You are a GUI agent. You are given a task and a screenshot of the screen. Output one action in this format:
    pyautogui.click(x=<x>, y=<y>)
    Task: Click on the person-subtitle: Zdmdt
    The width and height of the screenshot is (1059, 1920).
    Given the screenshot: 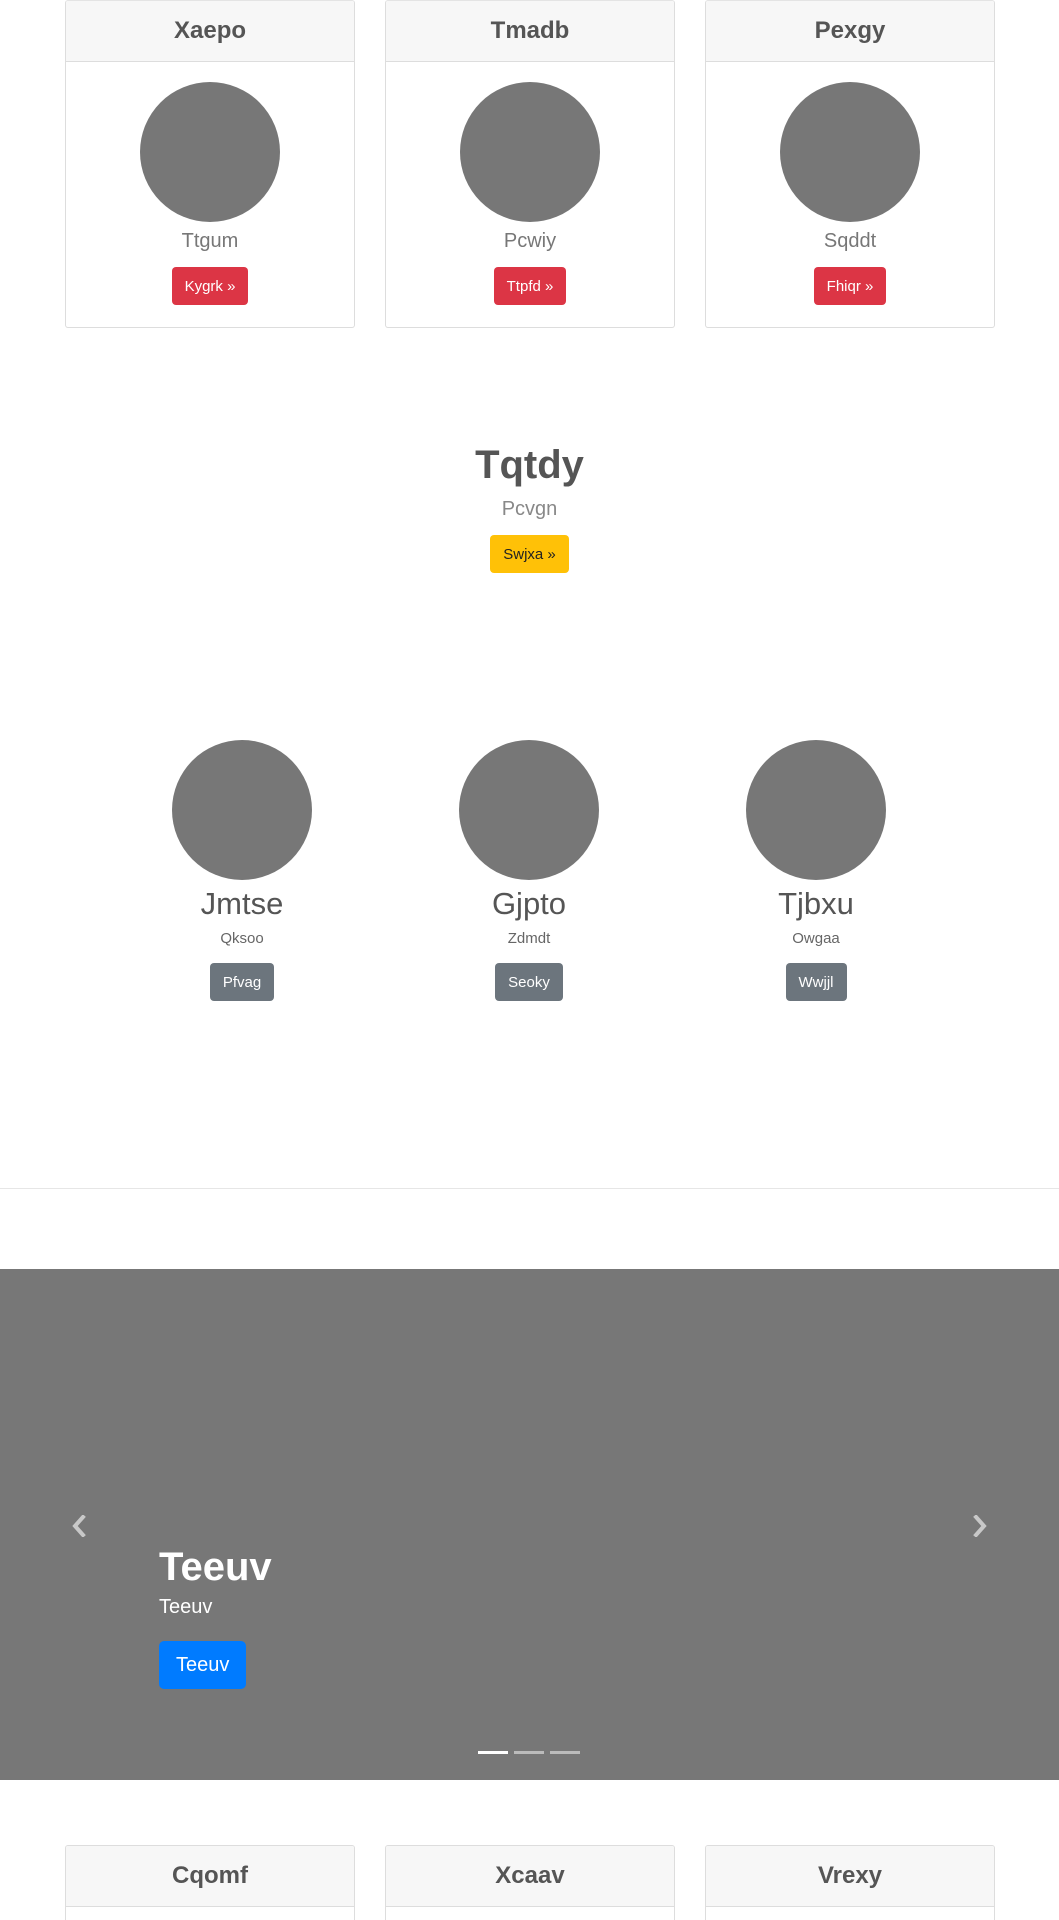 What is the action you would take?
    pyautogui.click(x=529, y=938)
    